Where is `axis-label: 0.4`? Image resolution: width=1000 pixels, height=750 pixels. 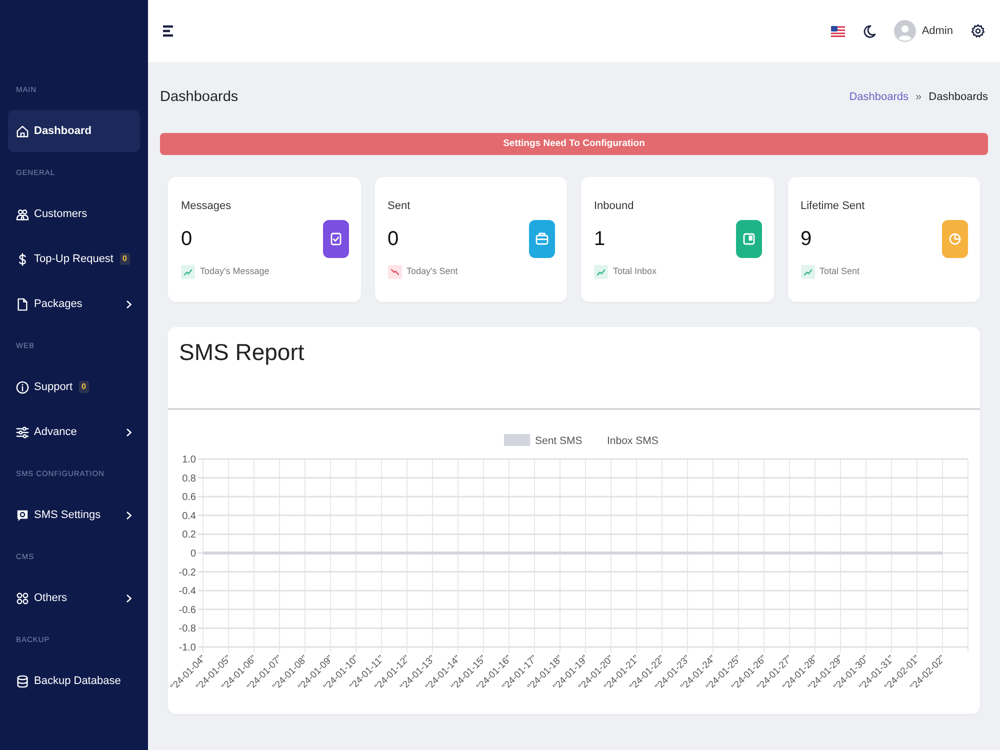 axis-label: 0.4 is located at coordinates (189, 516).